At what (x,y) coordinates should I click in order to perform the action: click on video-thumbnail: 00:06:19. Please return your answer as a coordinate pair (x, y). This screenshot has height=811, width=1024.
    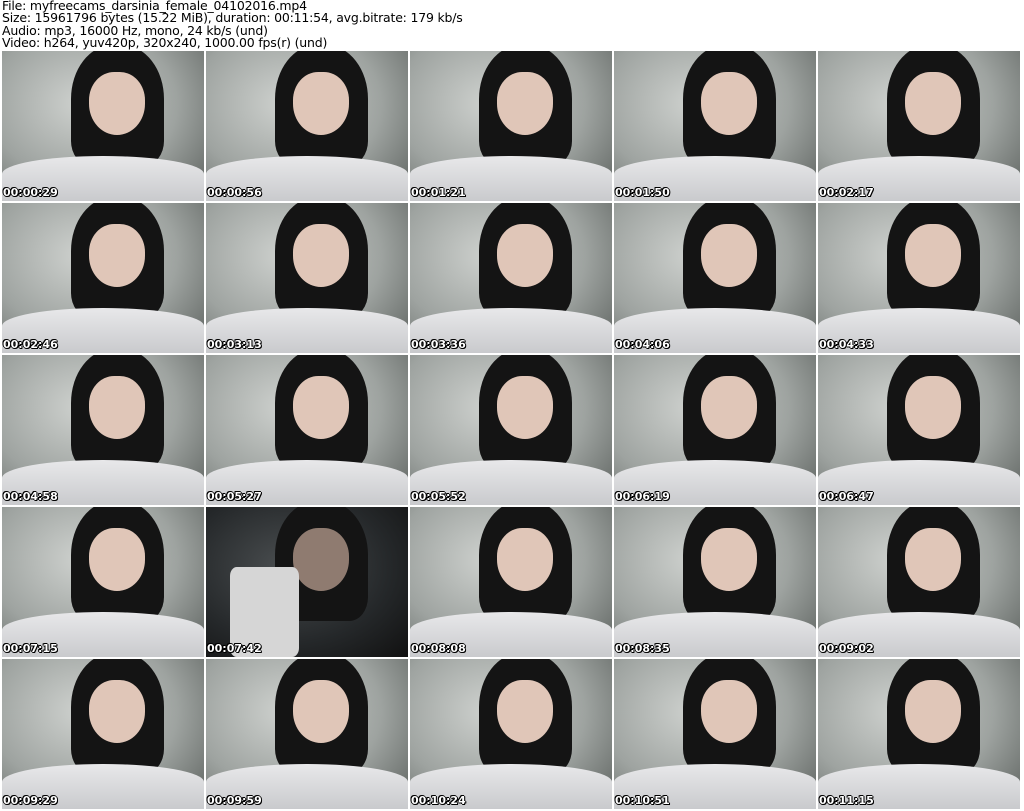
    Looking at the image, I should click on (715, 430).